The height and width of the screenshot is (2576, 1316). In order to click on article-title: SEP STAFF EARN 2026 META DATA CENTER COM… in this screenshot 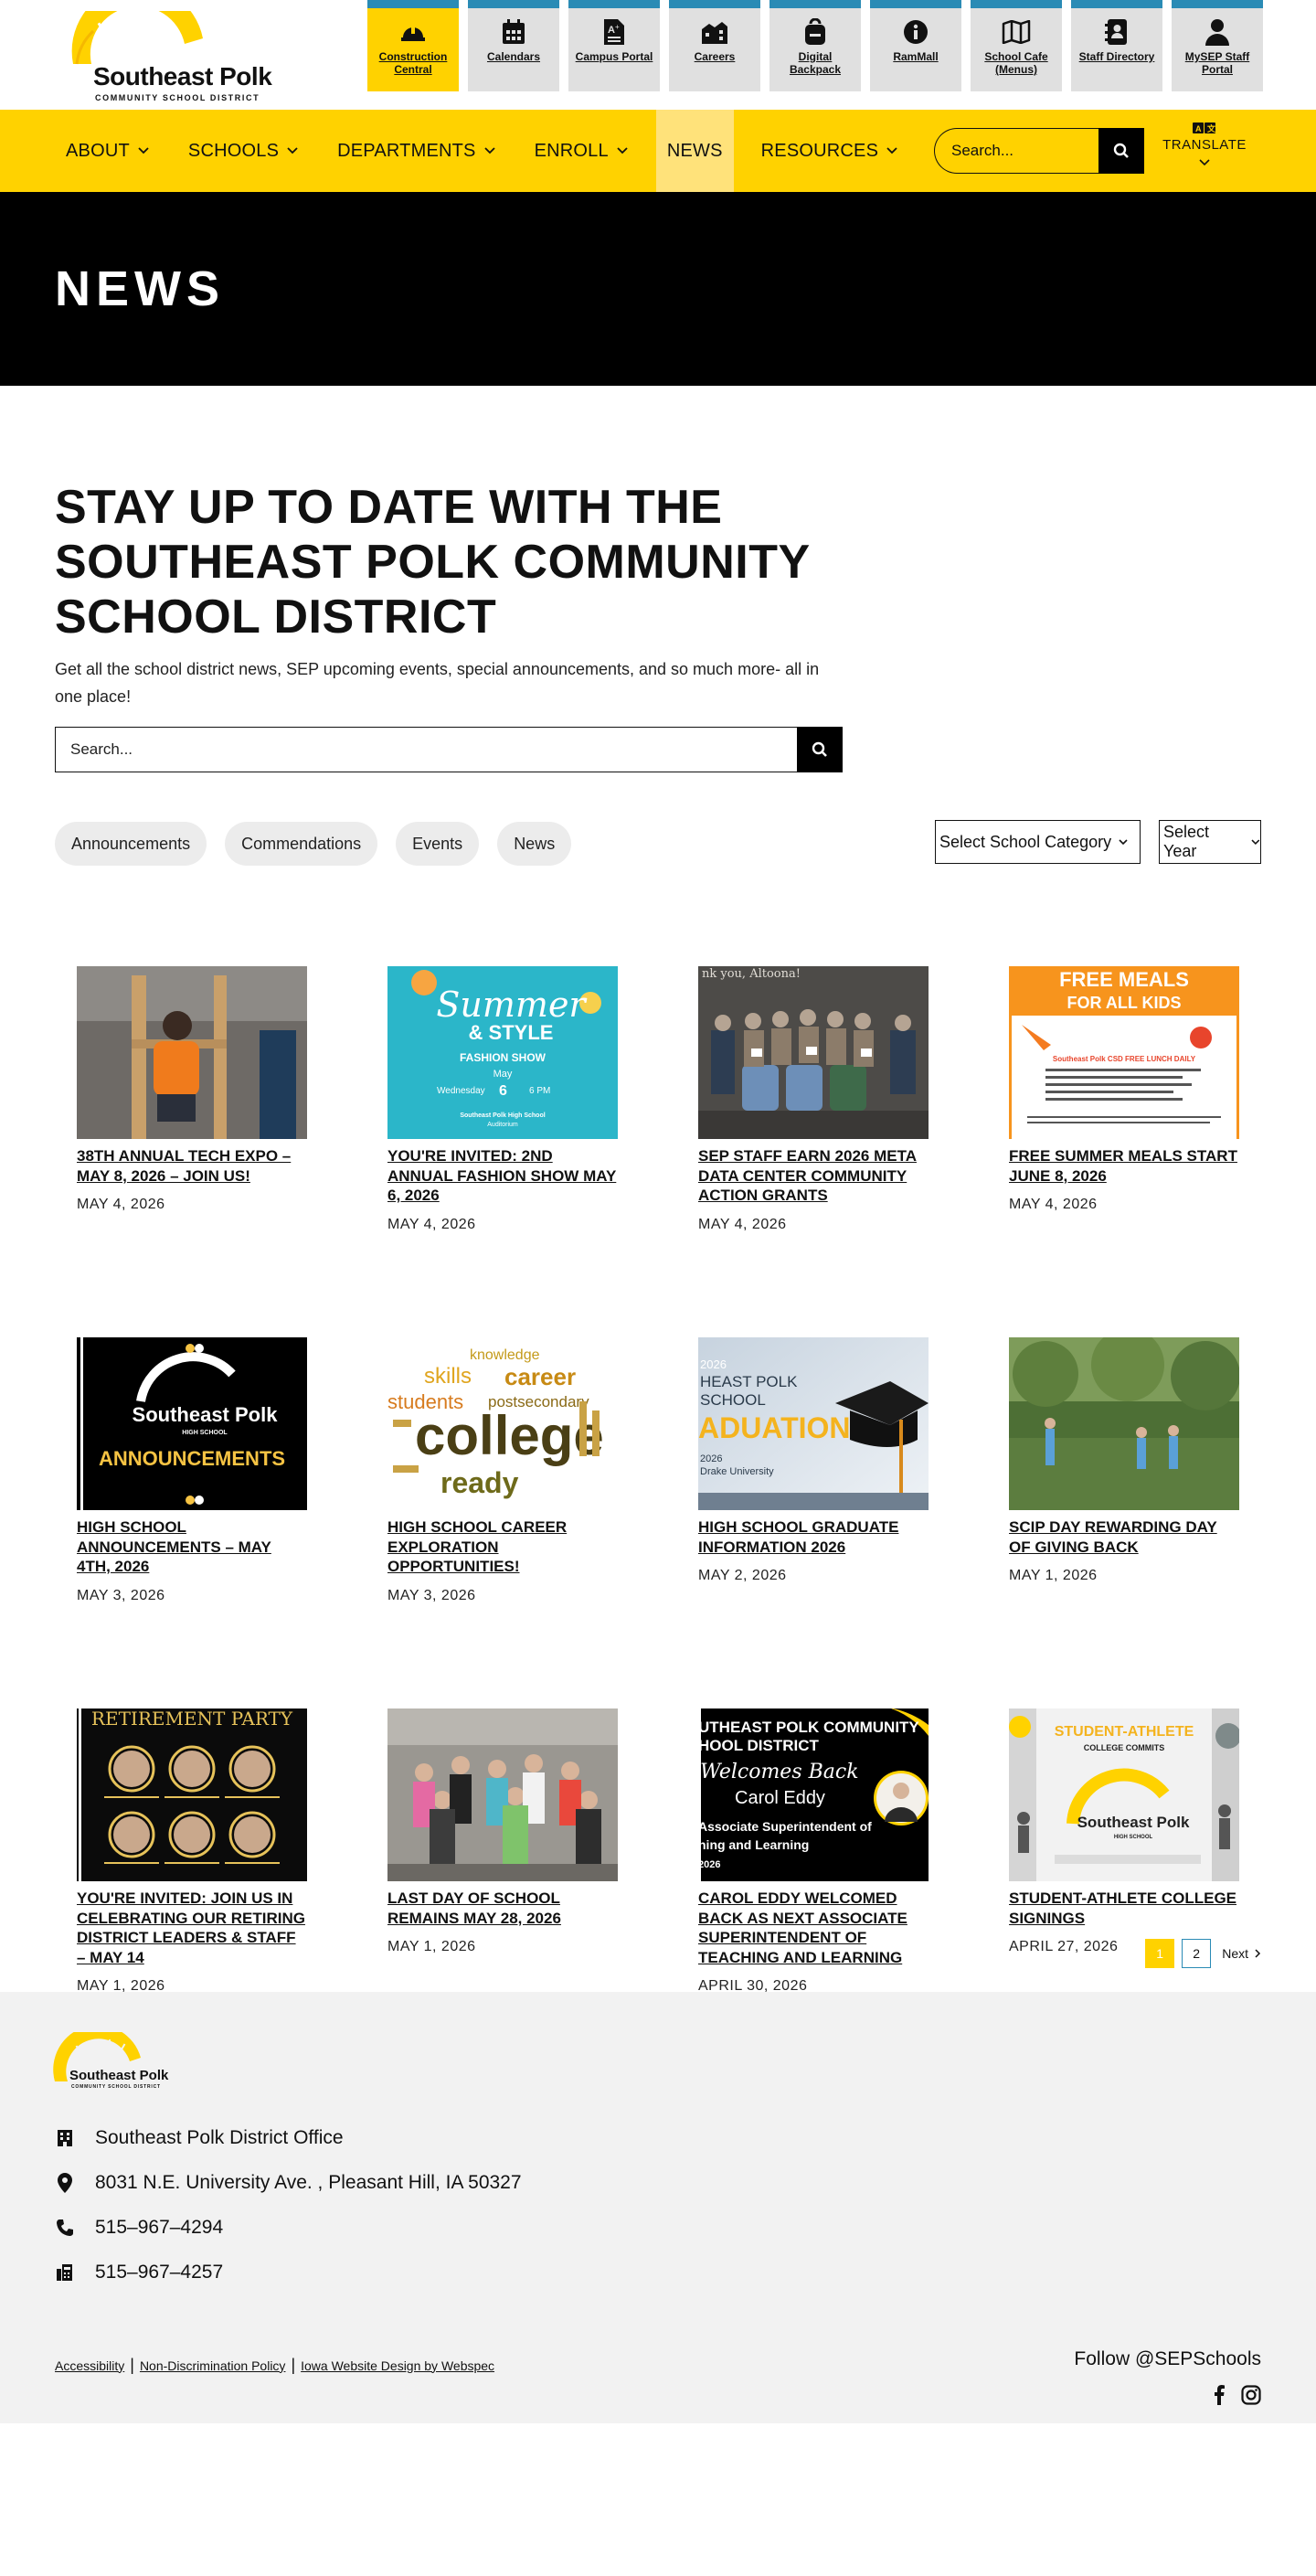, I will do `click(813, 1176)`.